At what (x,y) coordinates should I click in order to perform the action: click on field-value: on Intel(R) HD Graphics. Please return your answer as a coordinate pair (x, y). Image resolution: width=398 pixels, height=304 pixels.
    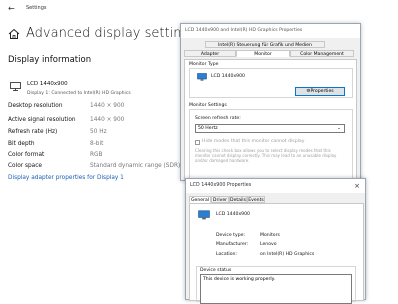
    Looking at the image, I should click on (287, 254).